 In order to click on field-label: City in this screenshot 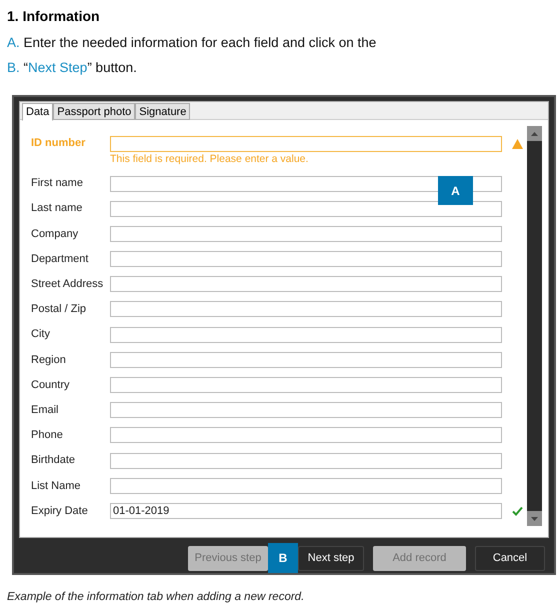, I will do `click(41, 334)`.